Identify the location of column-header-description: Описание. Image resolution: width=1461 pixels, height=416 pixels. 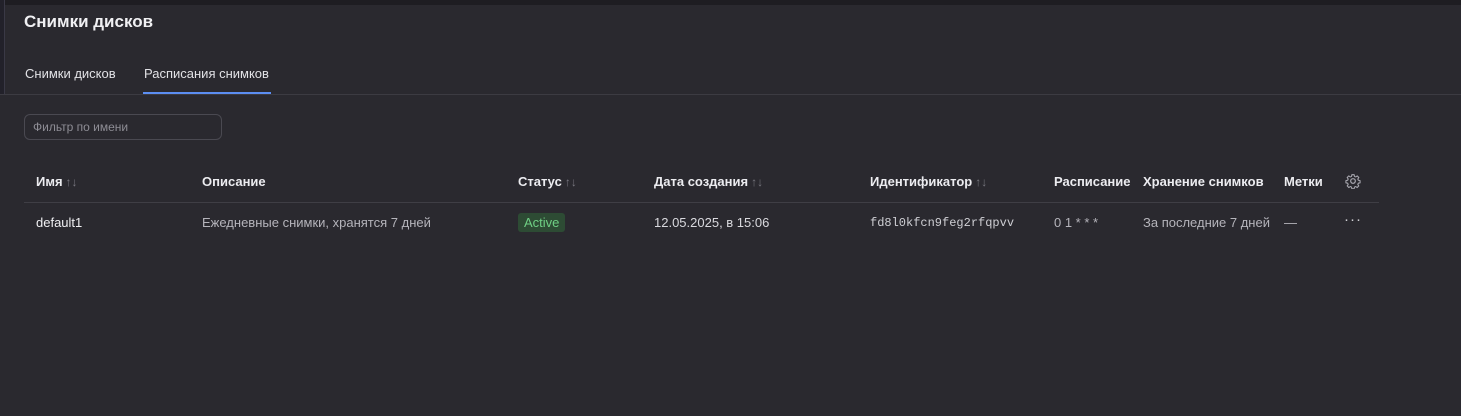
(234, 181).